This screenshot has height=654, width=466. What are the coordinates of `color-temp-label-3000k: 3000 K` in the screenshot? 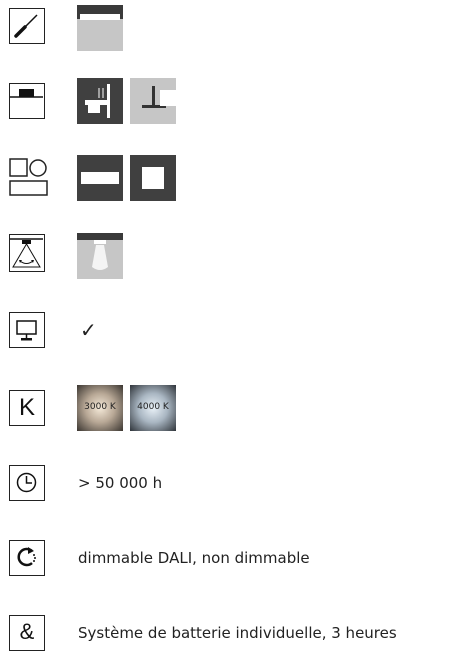 It's located at (100, 407).